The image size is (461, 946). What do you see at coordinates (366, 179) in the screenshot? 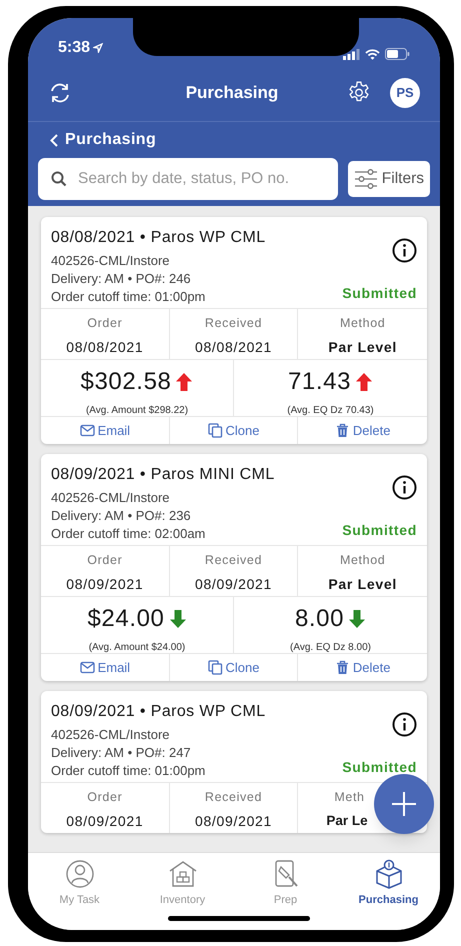
I see `sliders-icon` at bounding box center [366, 179].